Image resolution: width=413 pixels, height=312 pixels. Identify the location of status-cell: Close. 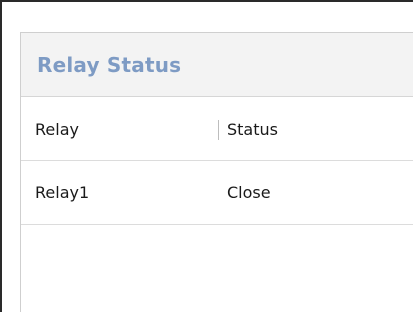
(249, 192).